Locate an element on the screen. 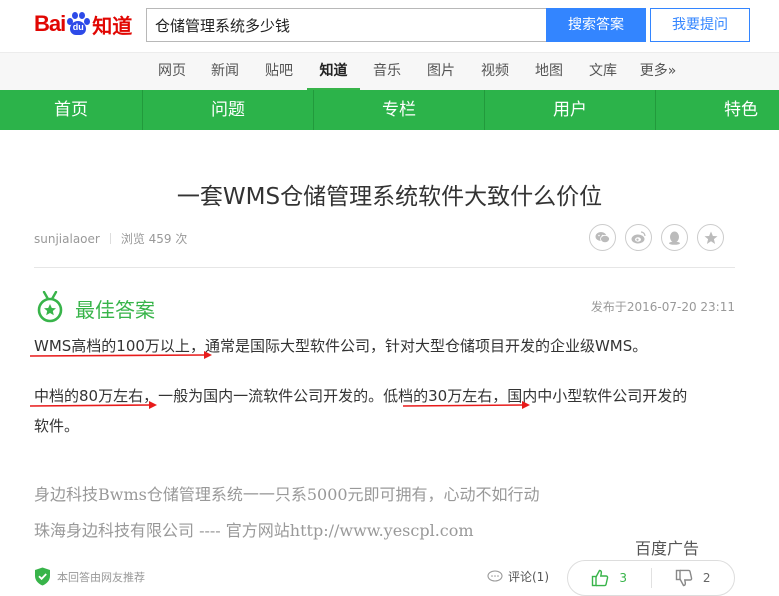  recommended-note: 本回答由网友推荐 is located at coordinates (89, 576).